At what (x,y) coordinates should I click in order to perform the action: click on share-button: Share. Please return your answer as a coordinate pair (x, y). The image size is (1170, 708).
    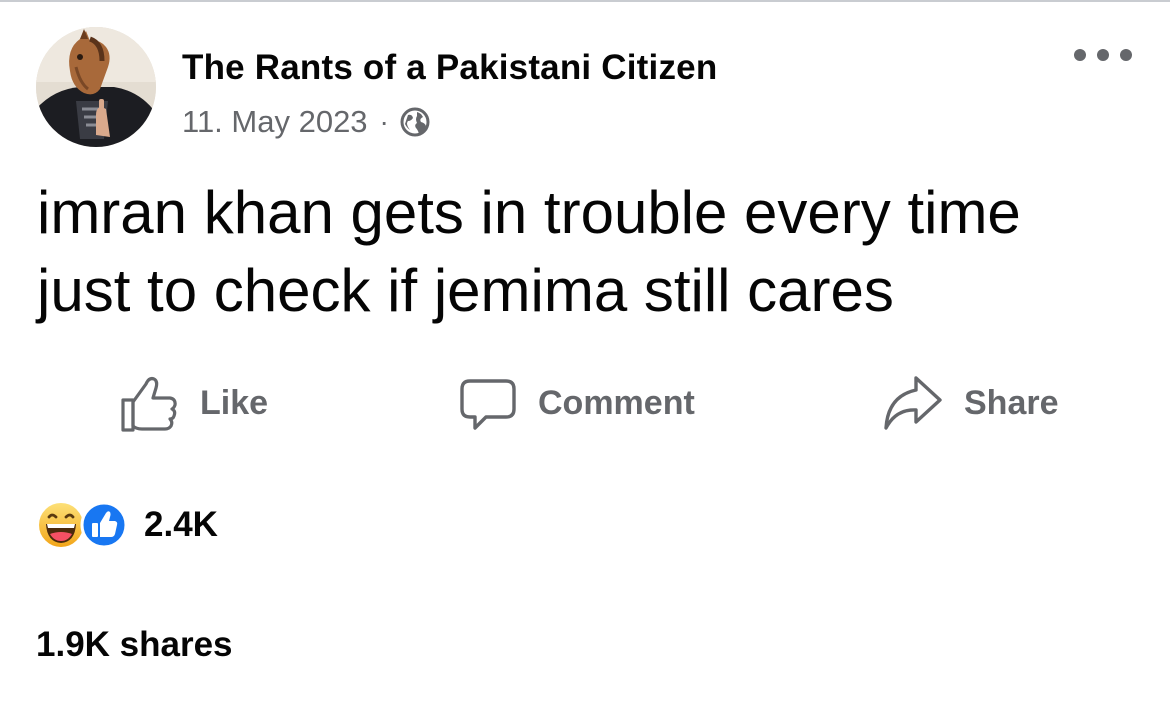
    Looking at the image, I should click on (970, 403).